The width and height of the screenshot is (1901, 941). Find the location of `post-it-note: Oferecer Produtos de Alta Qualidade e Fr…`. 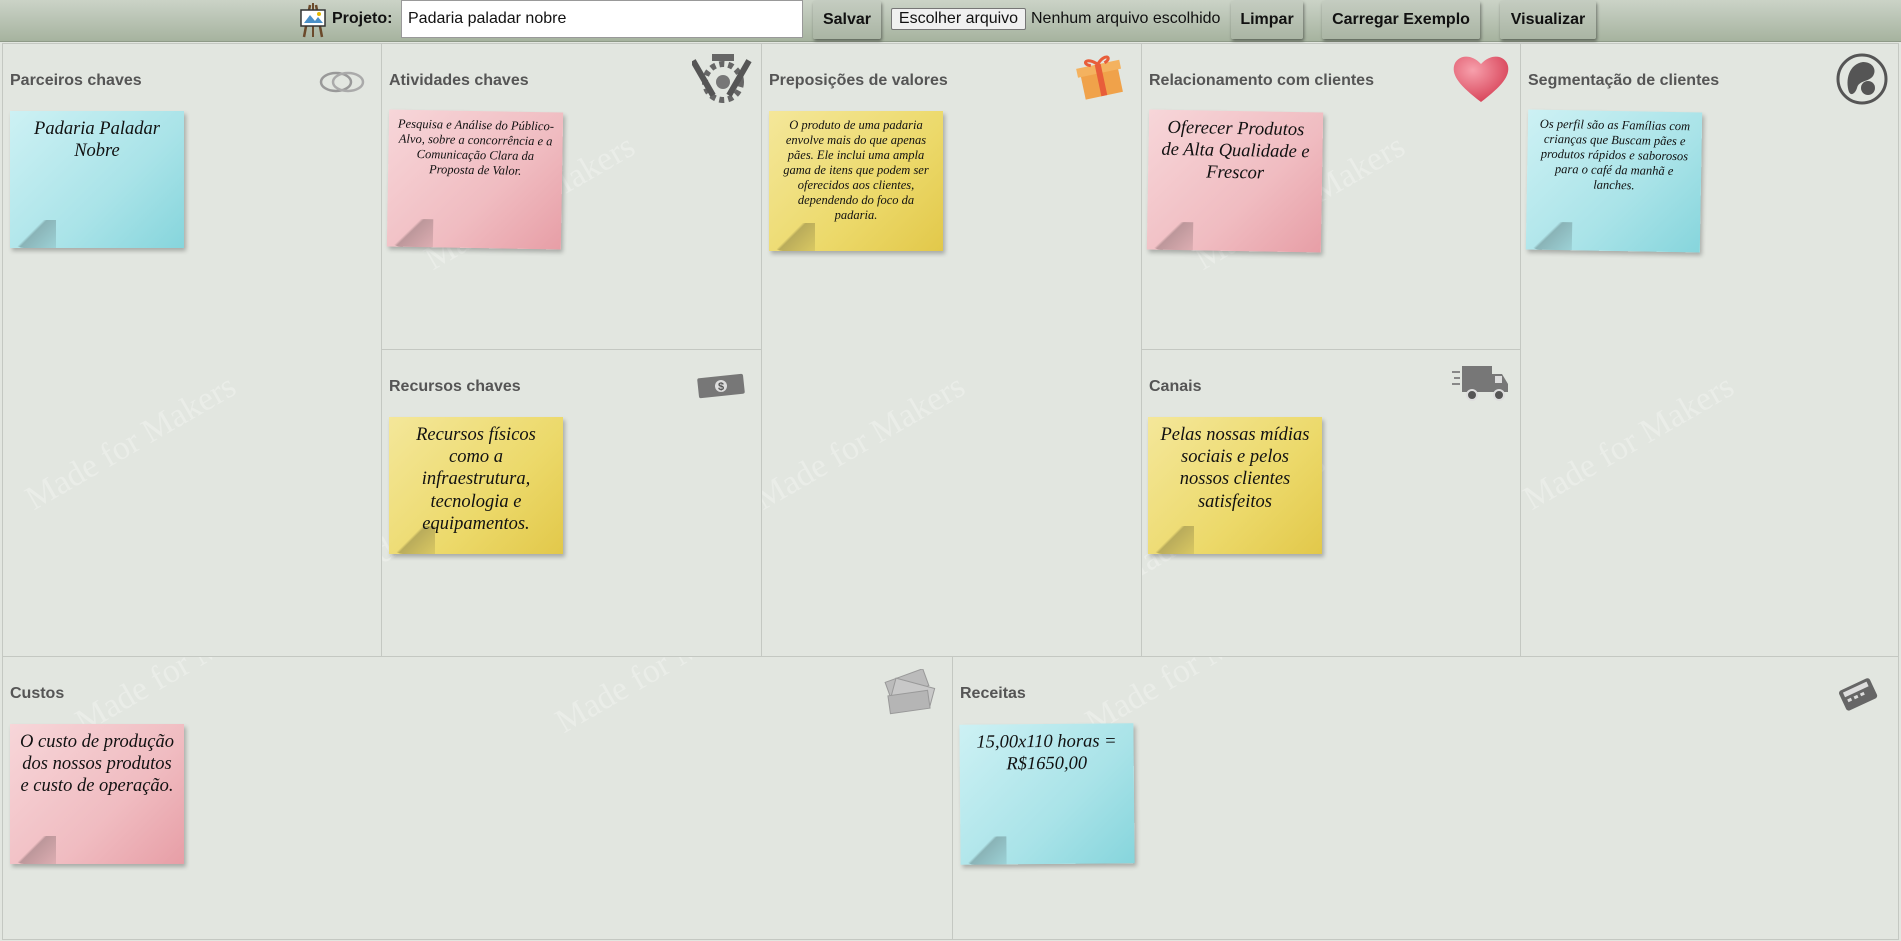

post-it-note: Oferecer Produtos de Alta Qualidade e Fr… is located at coordinates (1235, 181).